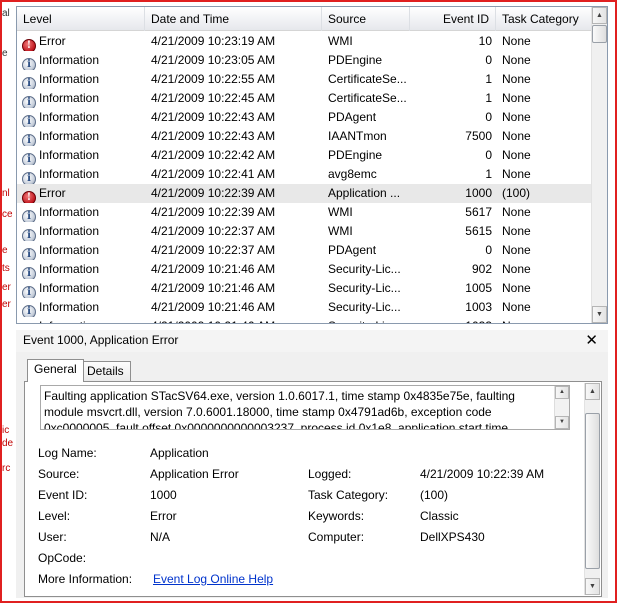 Image resolution: width=617 pixels, height=603 pixels. I want to click on column-header-date: Date and Time, so click(233, 19).